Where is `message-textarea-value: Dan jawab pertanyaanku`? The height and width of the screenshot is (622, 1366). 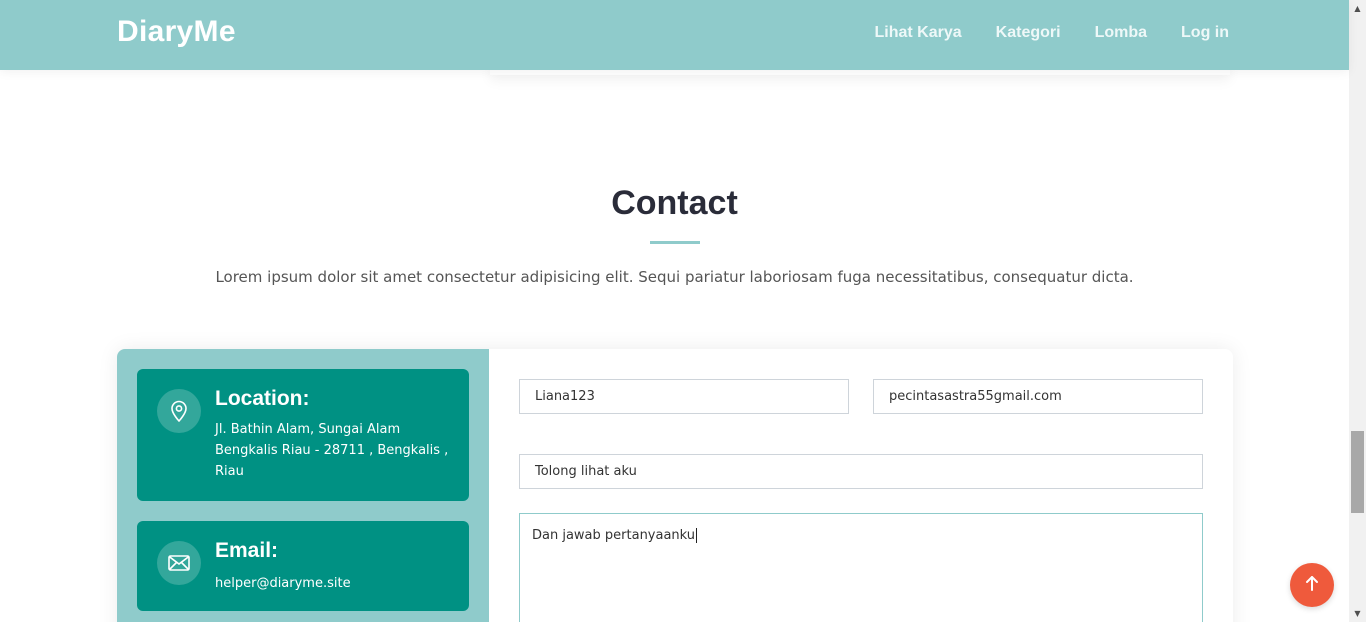 message-textarea-value: Dan jawab pertanyaanku is located at coordinates (614, 535).